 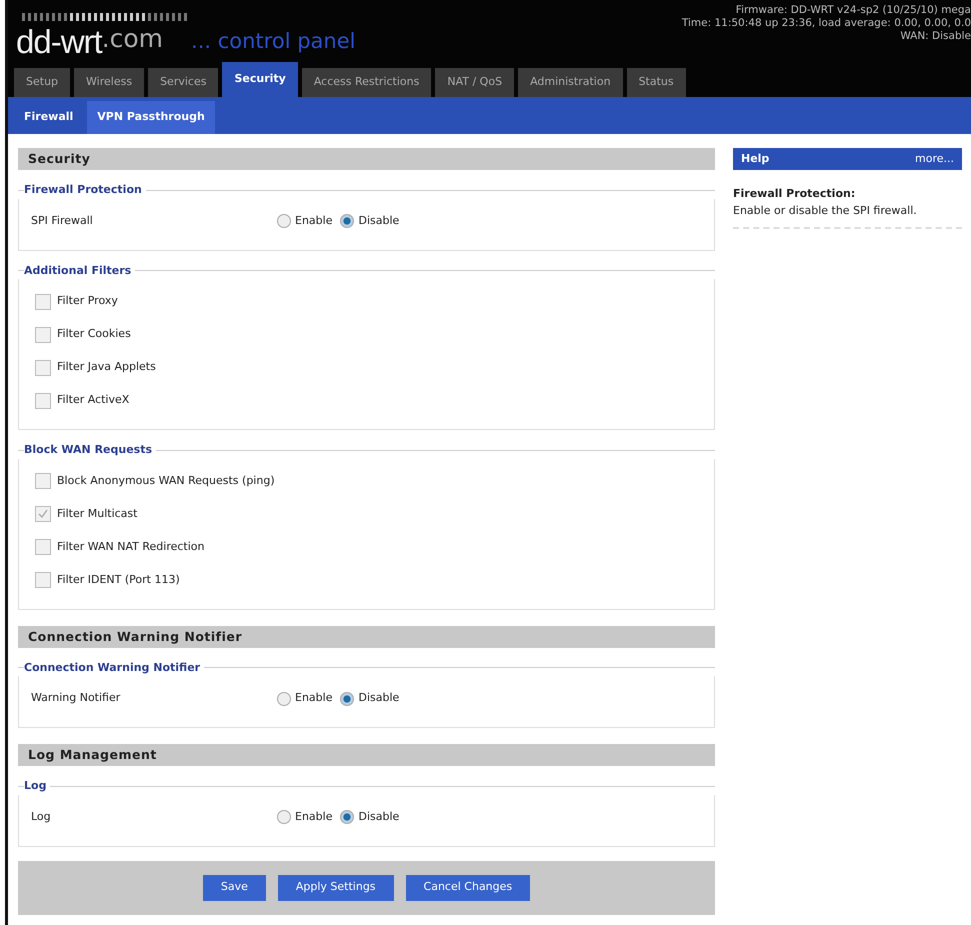 I want to click on sub-tab: VPN Passthrough, so click(x=151, y=117).